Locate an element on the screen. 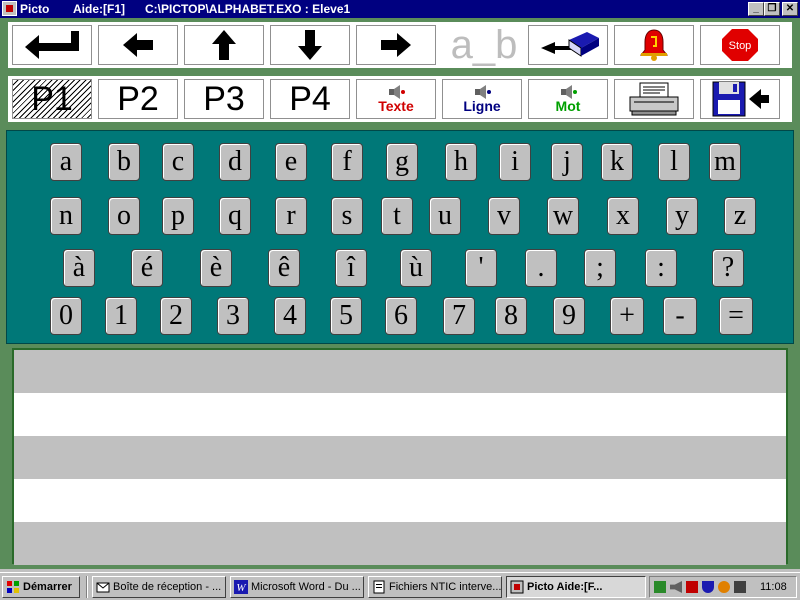  key-2-5: ù is located at coordinates (416, 268).